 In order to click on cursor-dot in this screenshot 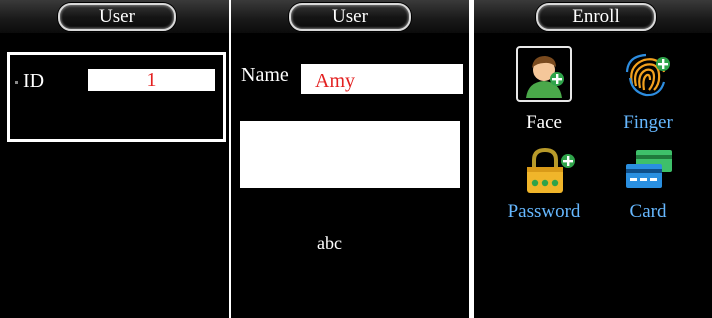, I will do `click(16, 82)`.